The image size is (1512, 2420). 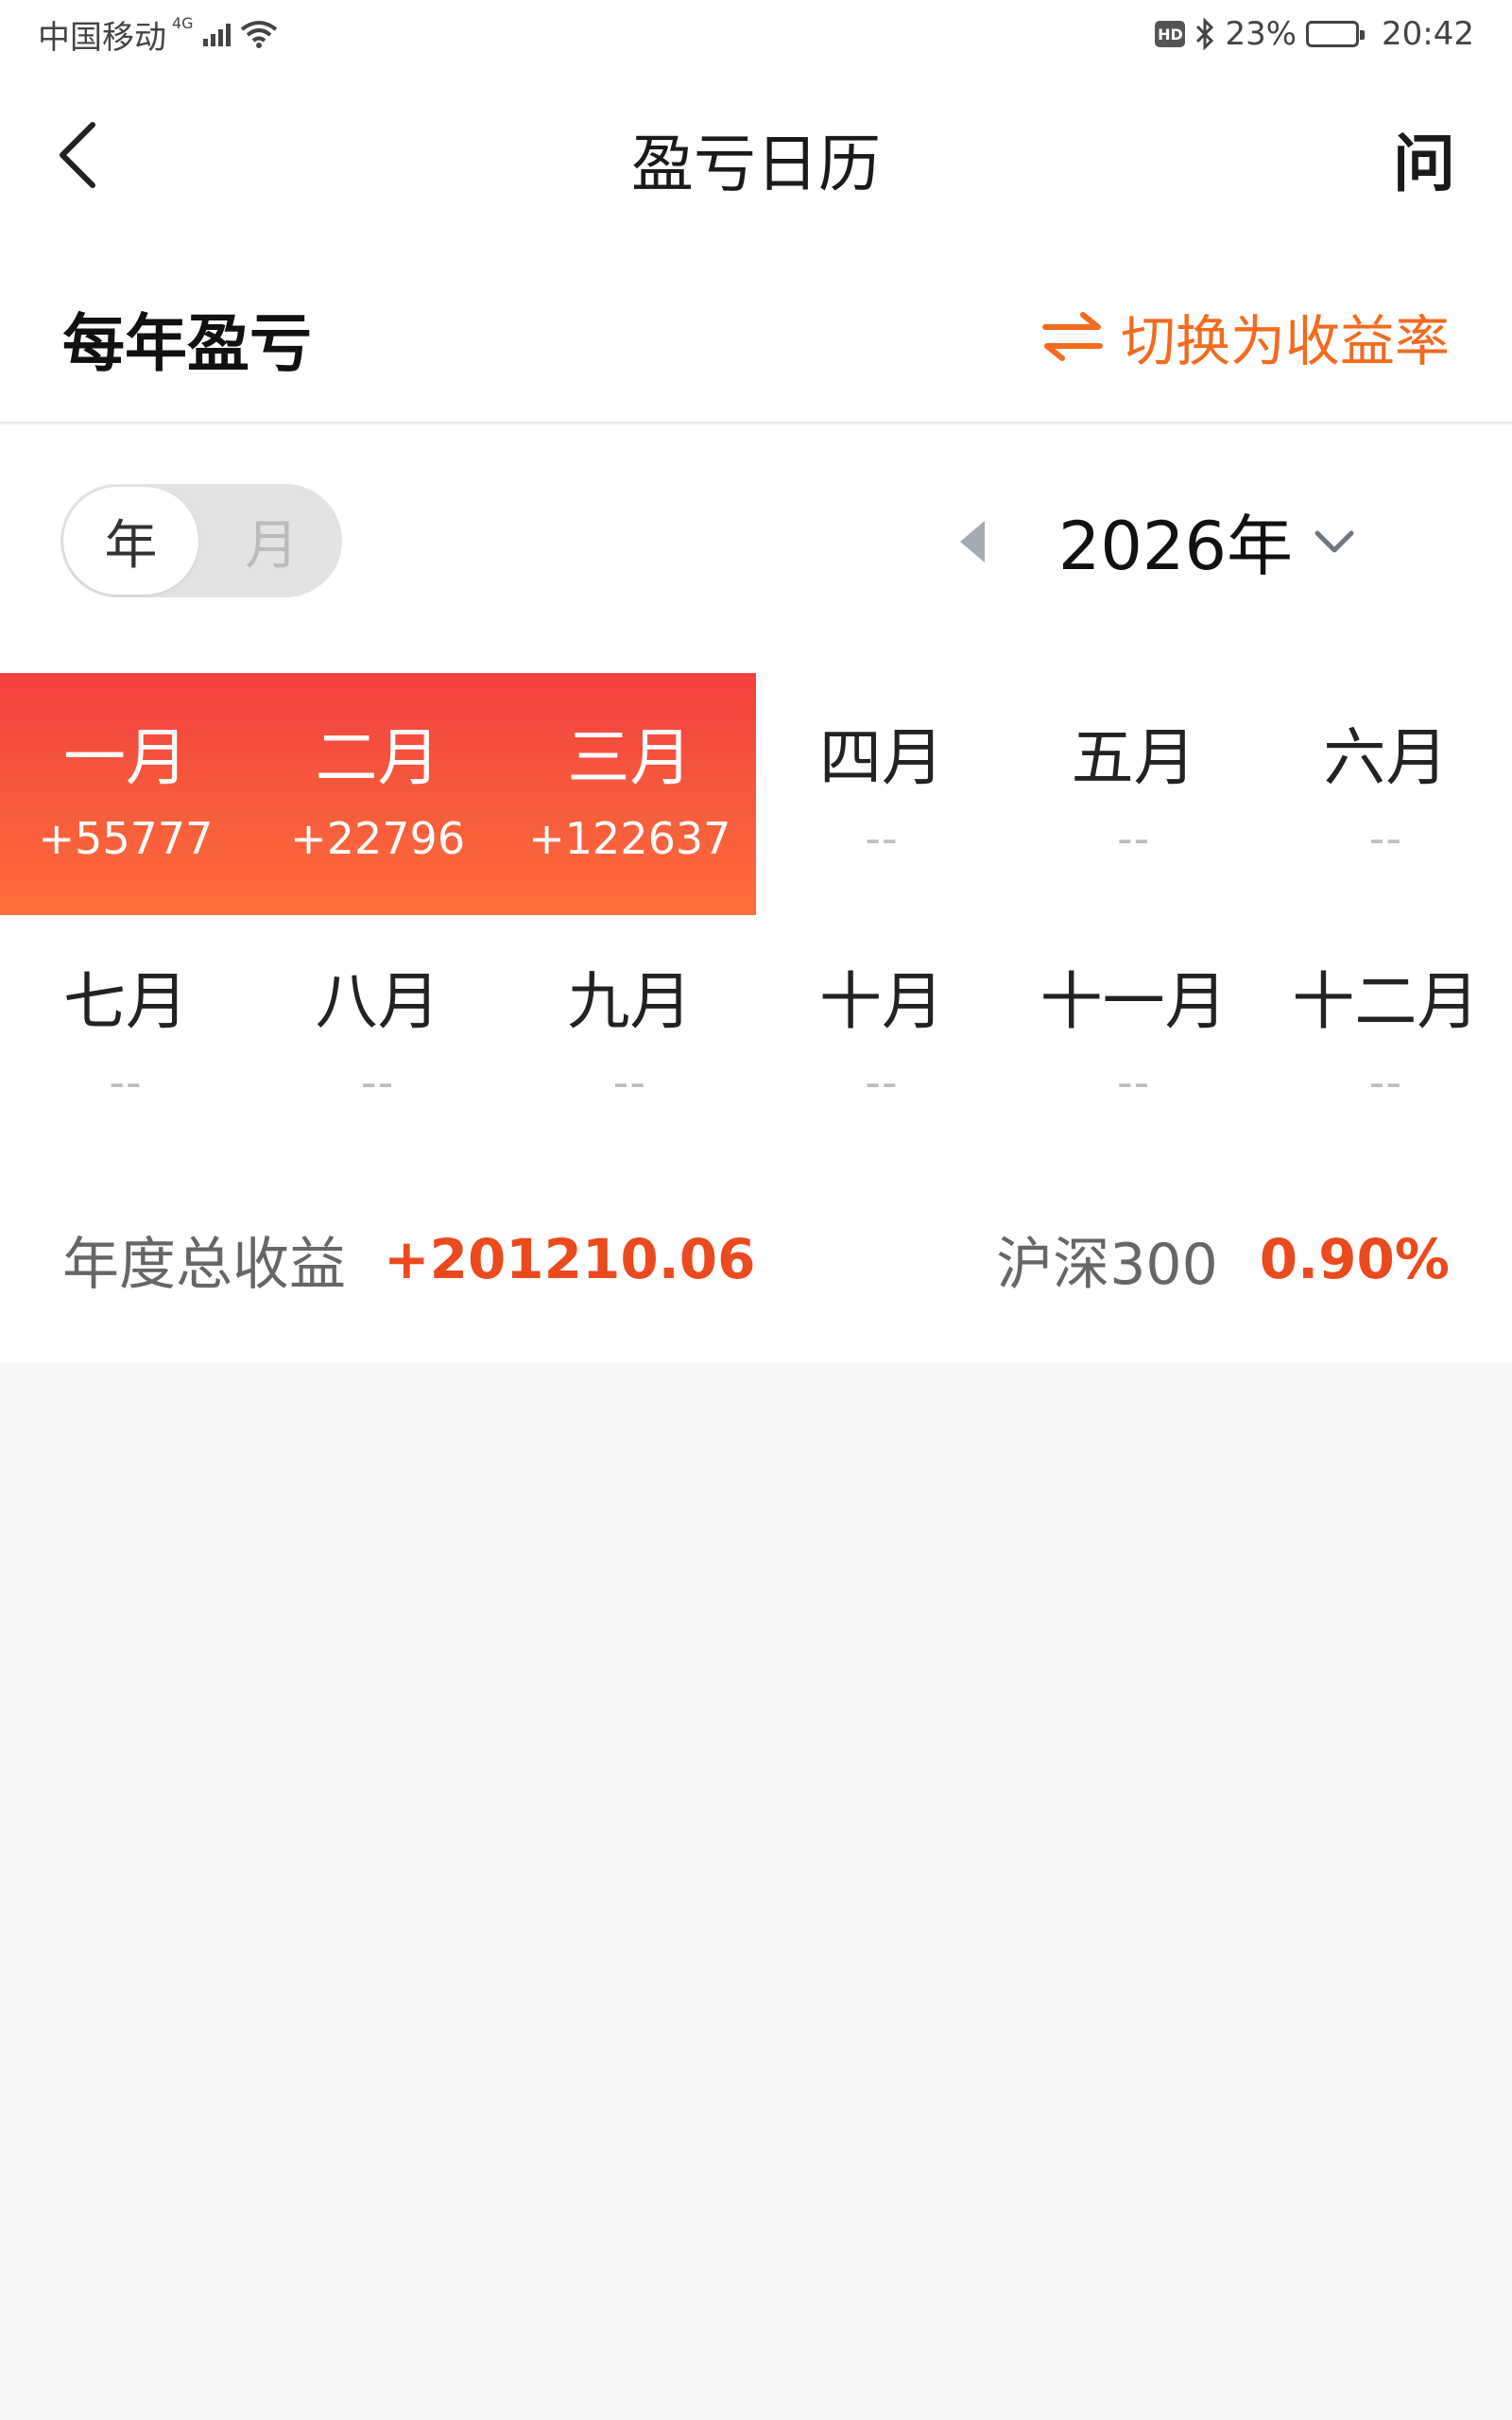 I want to click on battery-percent: 23%, so click(x=1261, y=34).